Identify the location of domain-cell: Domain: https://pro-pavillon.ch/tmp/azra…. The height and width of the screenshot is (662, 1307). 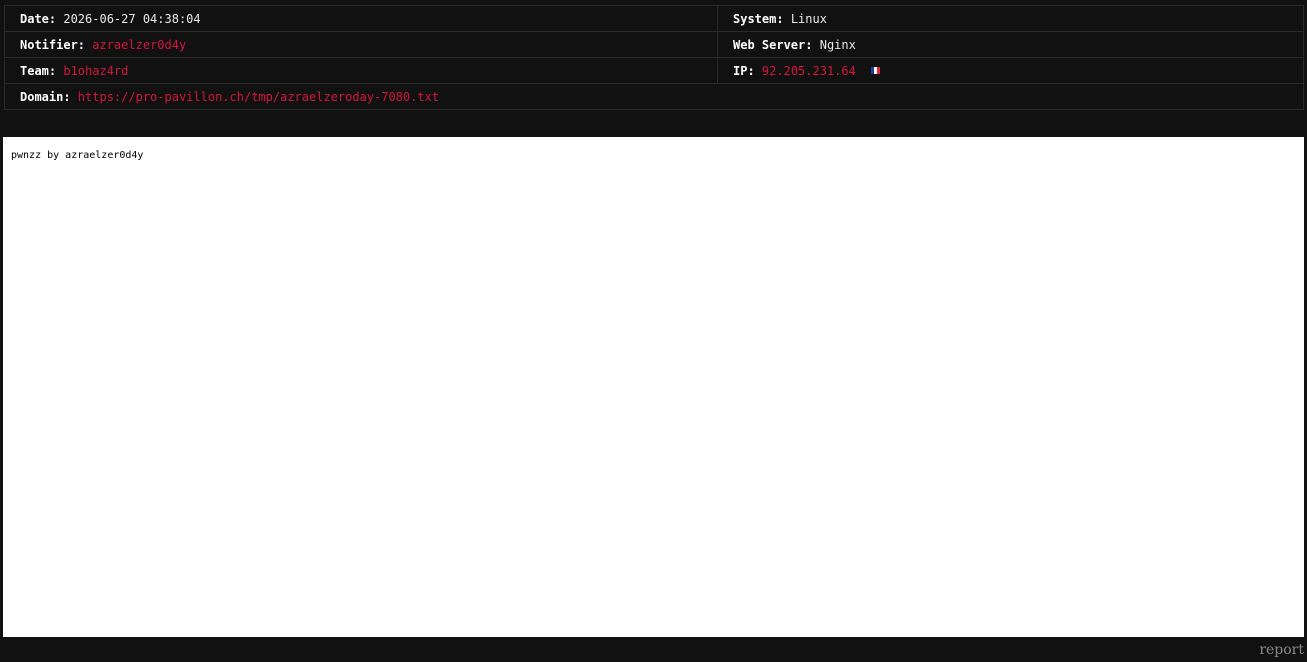
(654, 96).